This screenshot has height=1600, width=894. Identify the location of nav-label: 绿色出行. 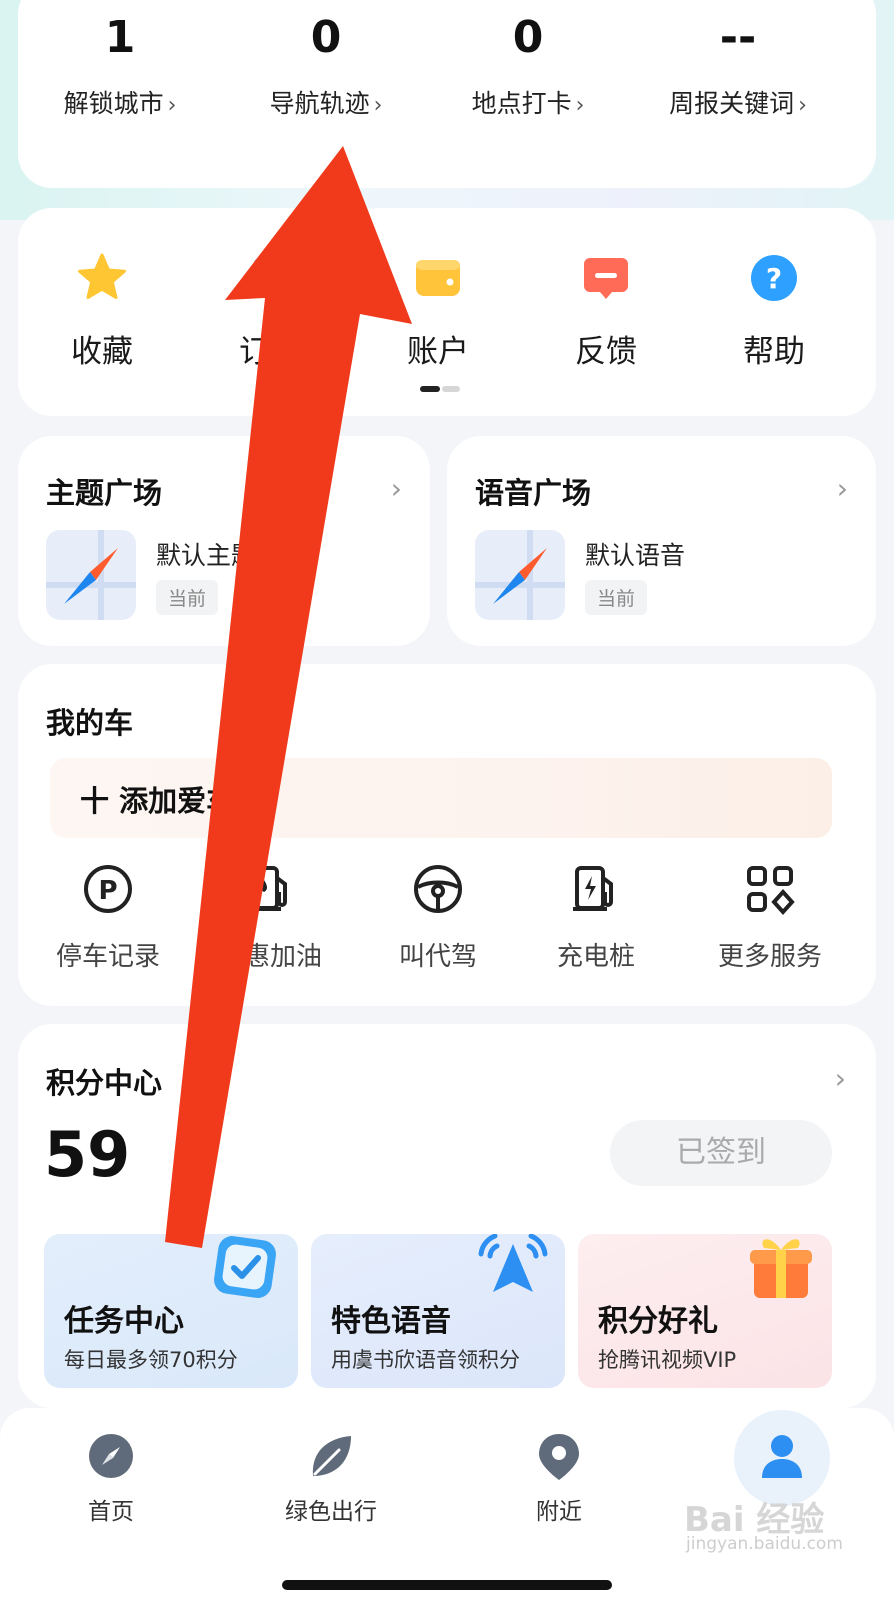
(331, 1512).